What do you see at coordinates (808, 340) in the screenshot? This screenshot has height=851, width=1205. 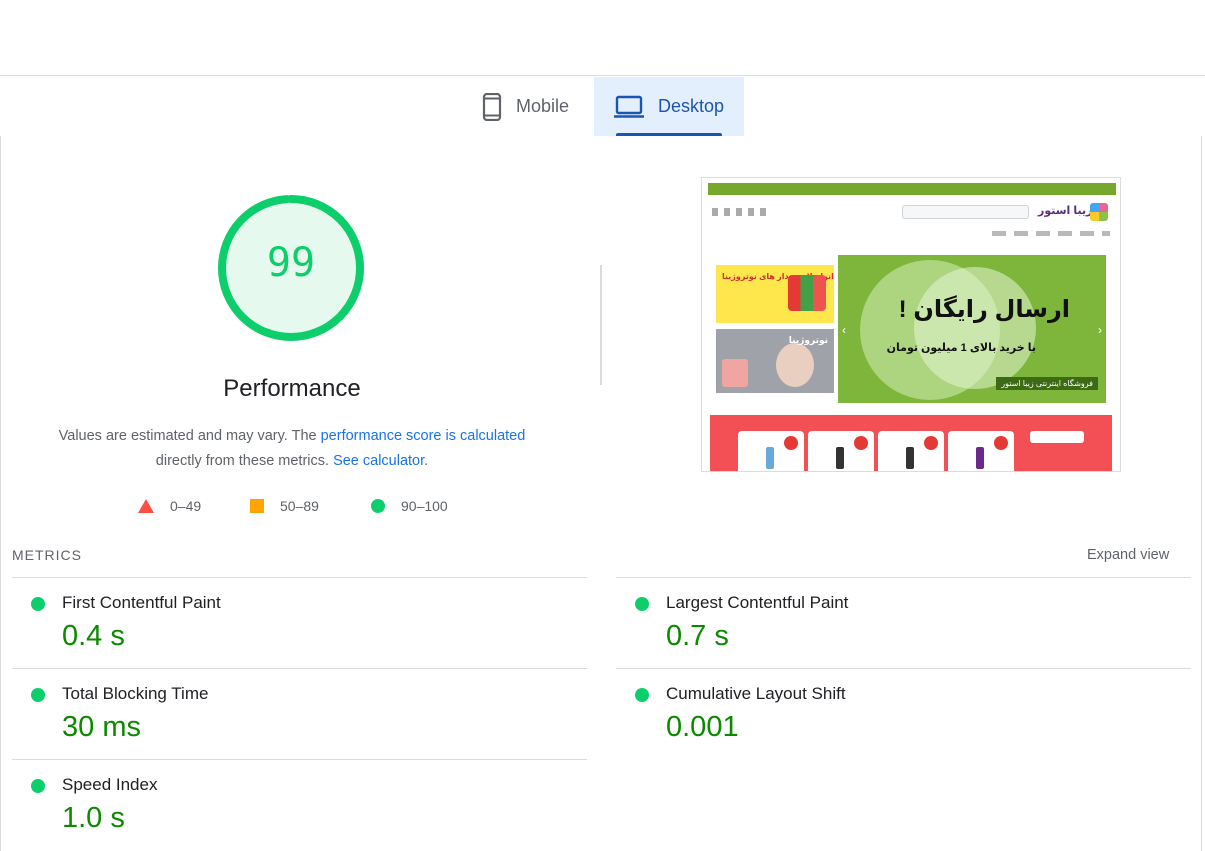 I see `side-ad-2-text: نوتروژینا` at bounding box center [808, 340].